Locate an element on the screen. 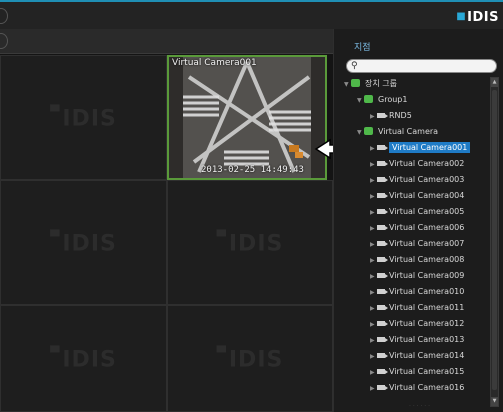 The width and height of the screenshot is (503, 412). tree-camera-item: ▶ Virtual Camera004 is located at coordinates (414, 196).